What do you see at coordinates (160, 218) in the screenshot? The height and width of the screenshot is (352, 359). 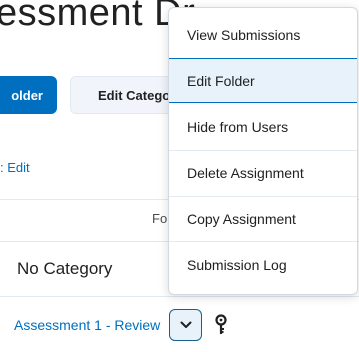 I see `folder-column-header: Fo` at bounding box center [160, 218].